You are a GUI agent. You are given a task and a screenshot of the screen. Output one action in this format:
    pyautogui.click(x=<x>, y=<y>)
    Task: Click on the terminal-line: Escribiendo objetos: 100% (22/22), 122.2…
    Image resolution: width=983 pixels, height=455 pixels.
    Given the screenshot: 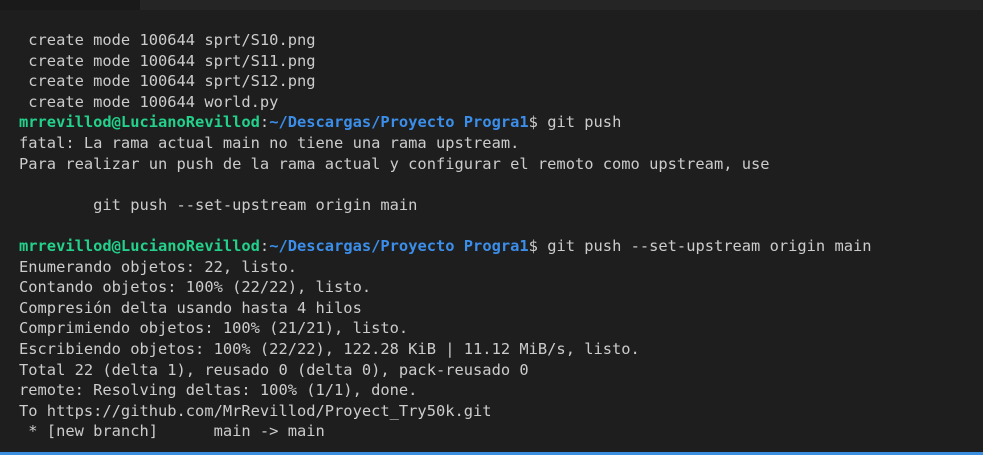 What is the action you would take?
    pyautogui.click(x=329, y=348)
    